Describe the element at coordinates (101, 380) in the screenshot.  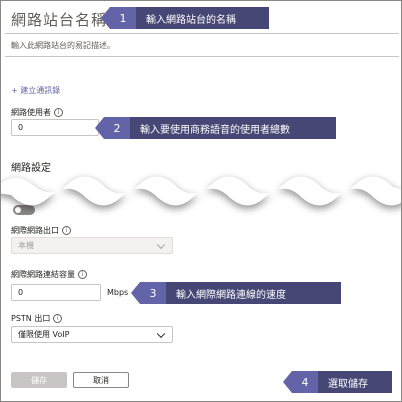
I see `cancel-button: 取消` at that location.